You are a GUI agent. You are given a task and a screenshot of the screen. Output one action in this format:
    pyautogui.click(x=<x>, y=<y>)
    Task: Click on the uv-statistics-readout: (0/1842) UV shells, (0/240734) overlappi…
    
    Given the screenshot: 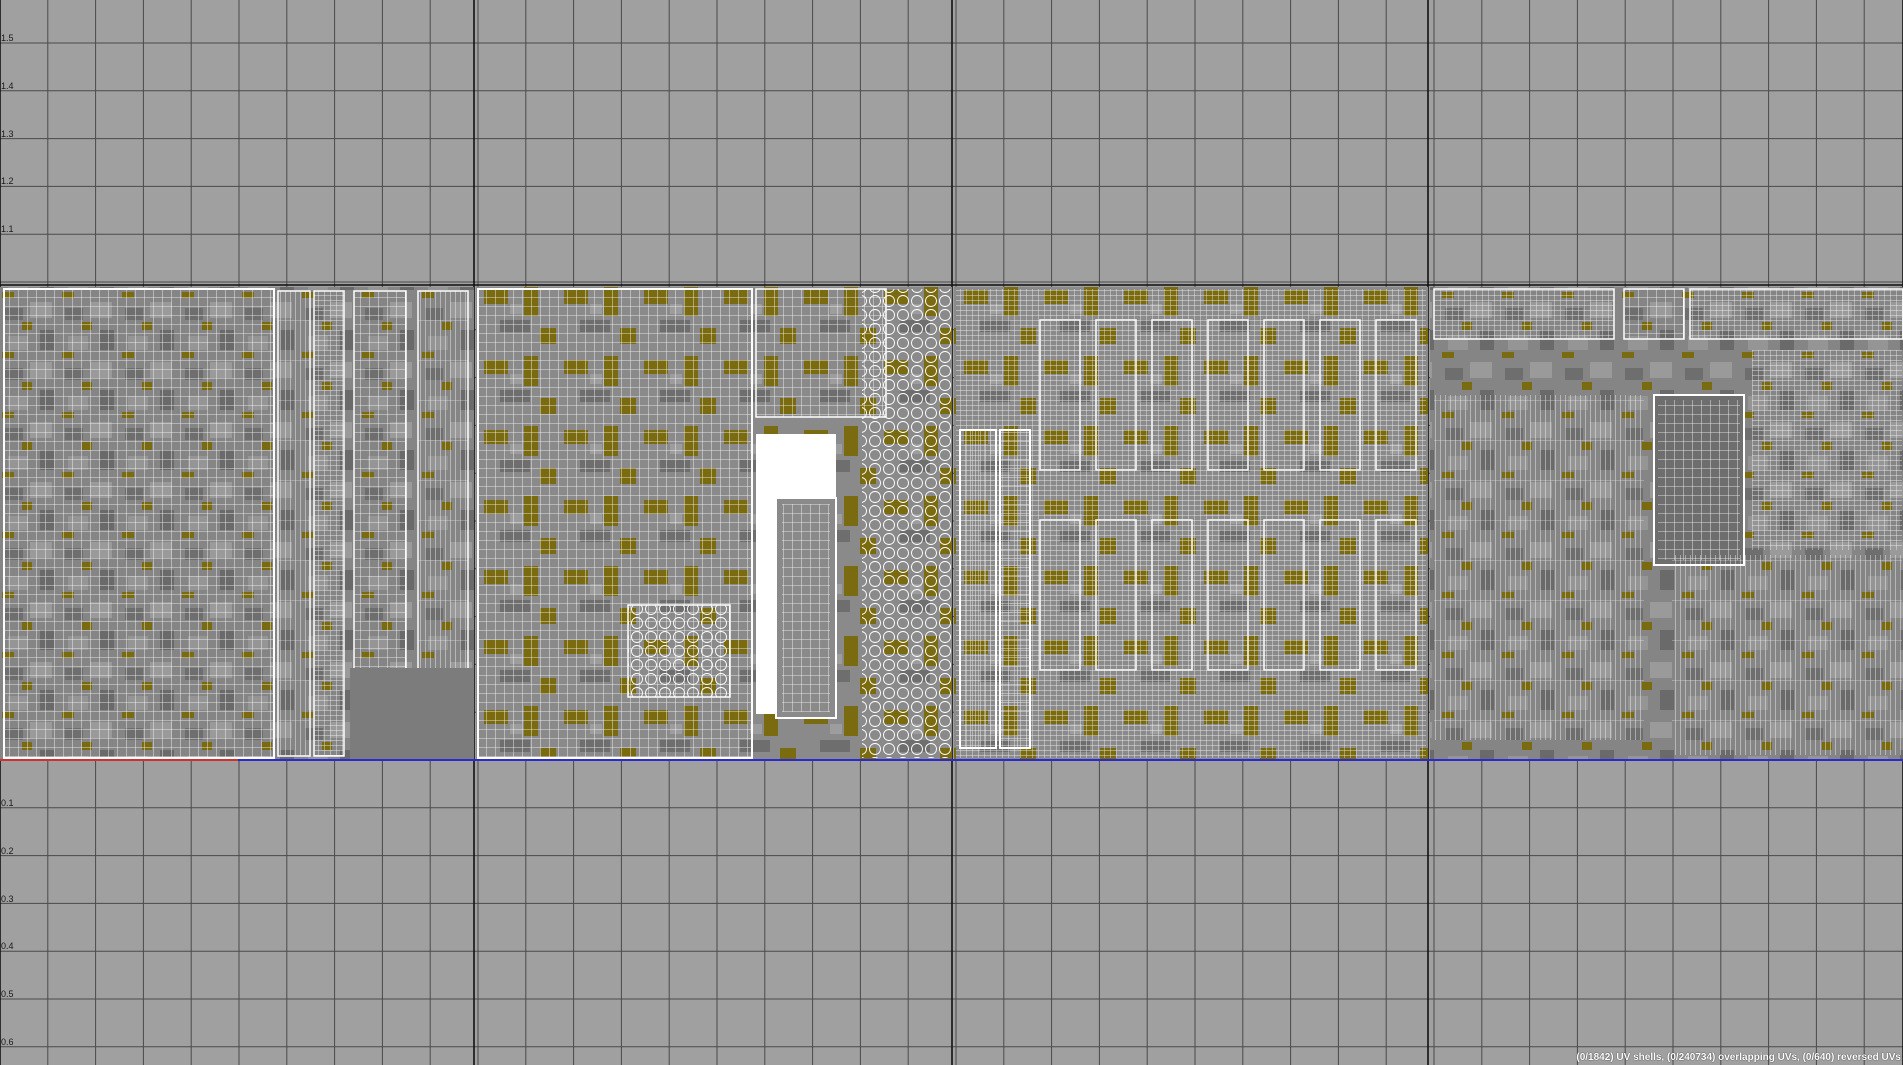 What is the action you would take?
    pyautogui.click(x=1738, y=1057)
    